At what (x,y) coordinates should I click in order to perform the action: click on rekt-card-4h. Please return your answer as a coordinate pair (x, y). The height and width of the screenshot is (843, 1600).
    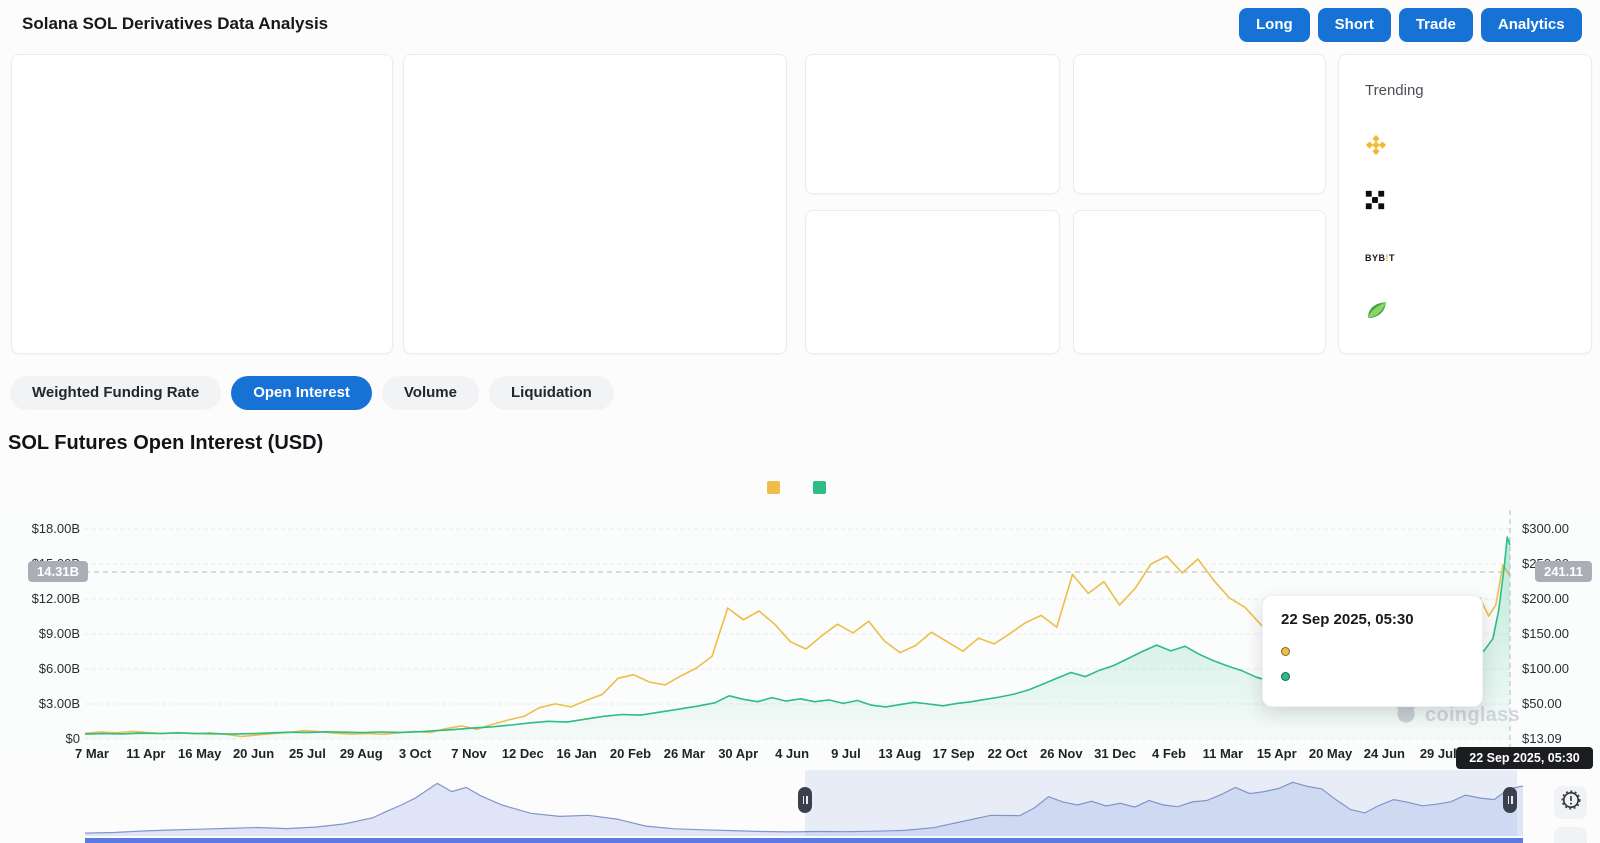
    Looking at the image, I should click on (1199, 124).